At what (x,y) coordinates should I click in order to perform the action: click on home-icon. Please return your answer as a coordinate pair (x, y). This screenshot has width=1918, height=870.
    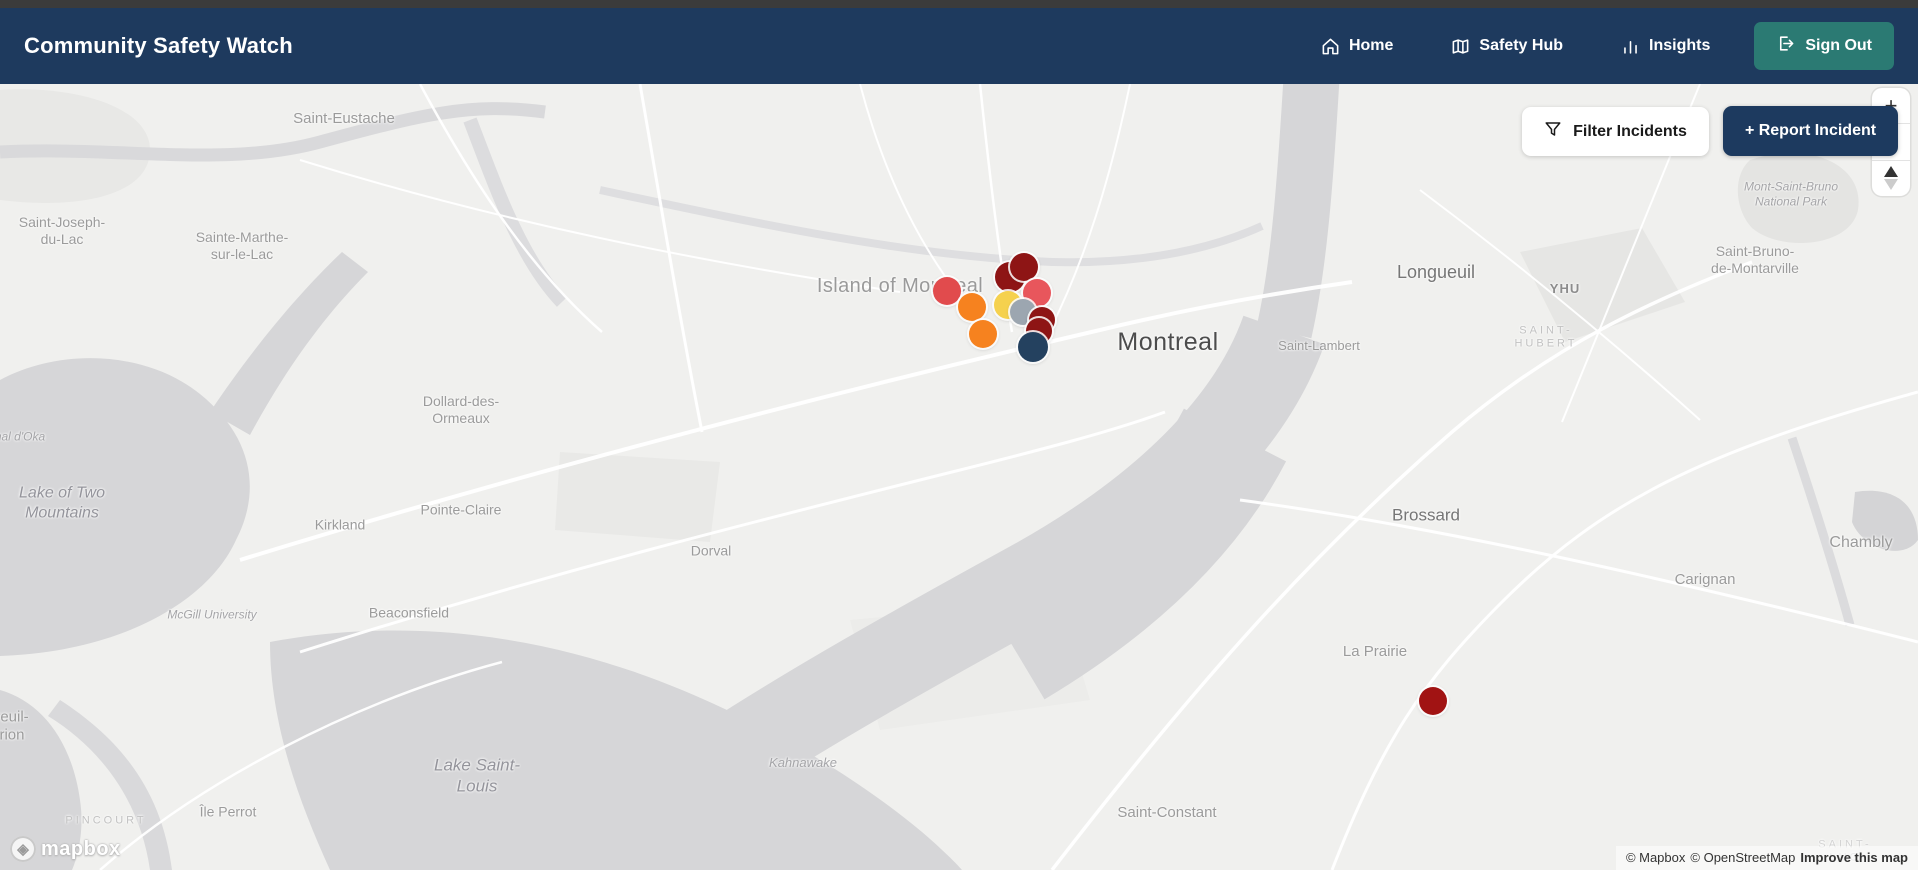
    Looking at the image, I should click on (1330, 46).